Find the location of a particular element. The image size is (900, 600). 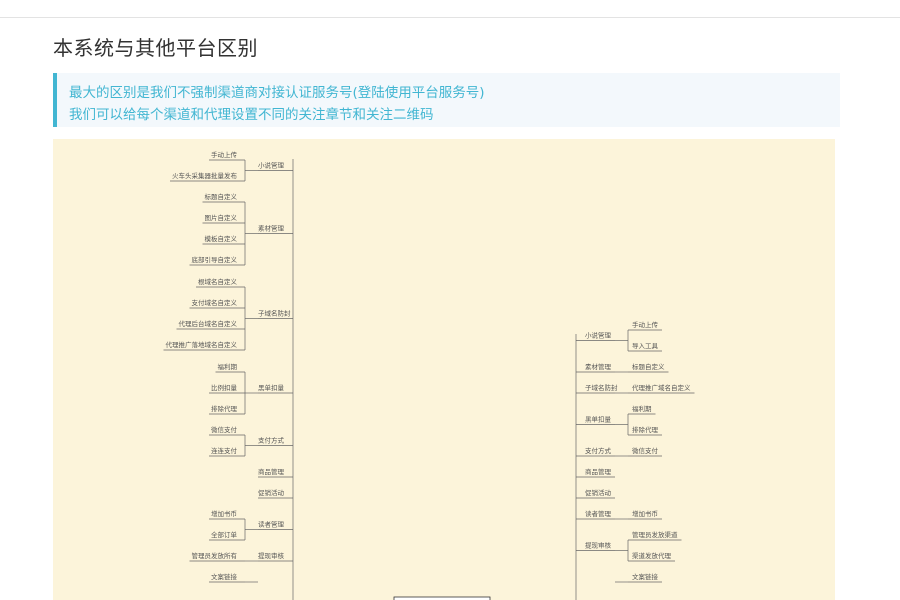

leaf-label: 导入工具 is located at coordinates (645, 346).